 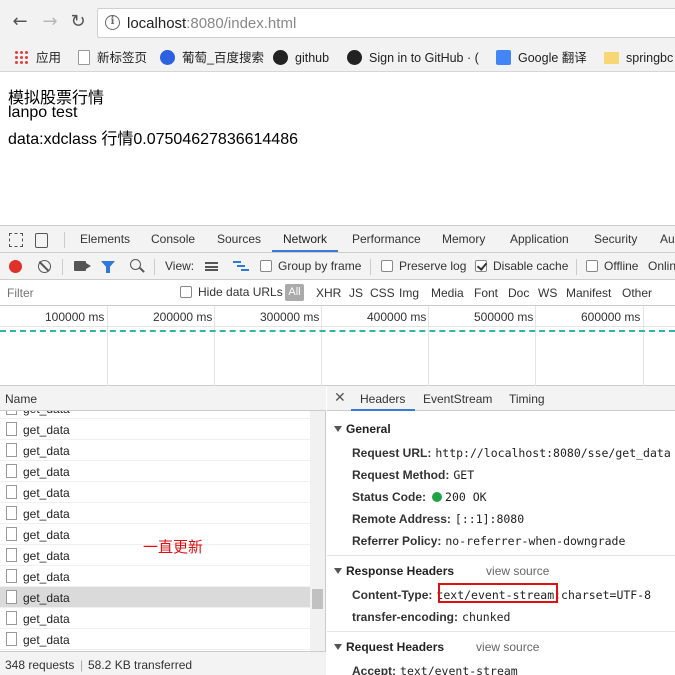 I want to click on disable-cache-checkbox, so click(x=481, y=265).